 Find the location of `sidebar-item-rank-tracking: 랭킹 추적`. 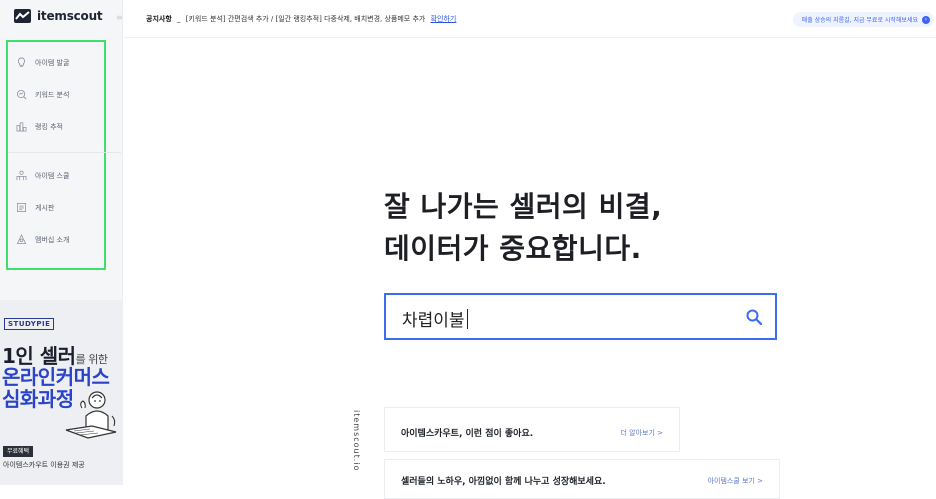

sidebar-item-rank-tracking: 랭킹 추적 is located at coordinates (39, 126).